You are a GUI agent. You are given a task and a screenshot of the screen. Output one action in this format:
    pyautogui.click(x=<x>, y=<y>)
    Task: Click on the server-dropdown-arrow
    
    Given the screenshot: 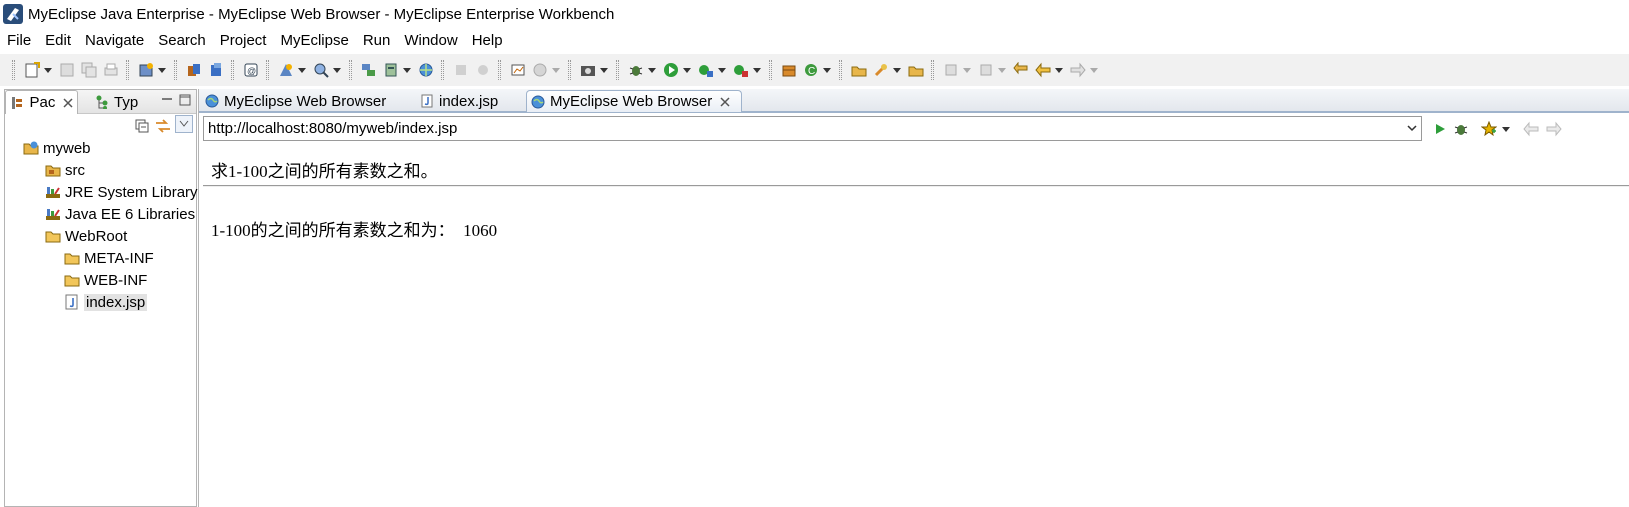 What is the action you would take?
    pyautogui.click(x=406, y=70)
    